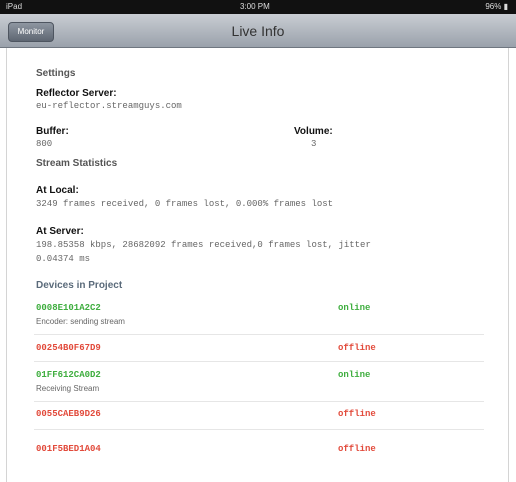 The height and width of the screenshot is (482, 516). What do you see at coordinates (63, 259) in the screenshot?
I see `at-server-value-line2: 0.04374 ms` at bounding box center [63, 259].